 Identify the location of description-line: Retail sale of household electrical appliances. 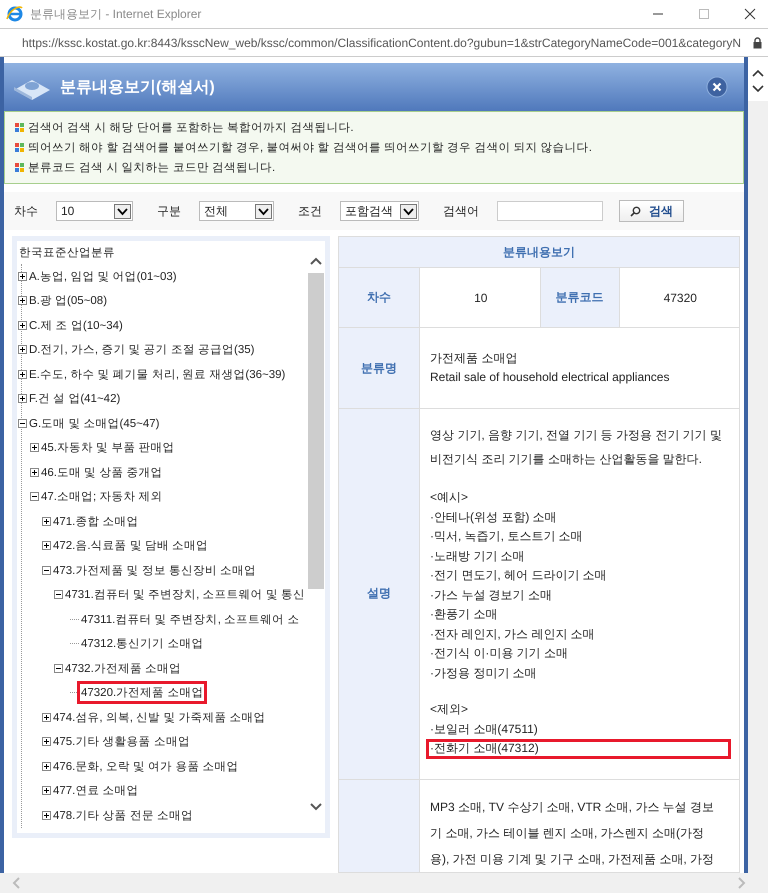
(549, 377).